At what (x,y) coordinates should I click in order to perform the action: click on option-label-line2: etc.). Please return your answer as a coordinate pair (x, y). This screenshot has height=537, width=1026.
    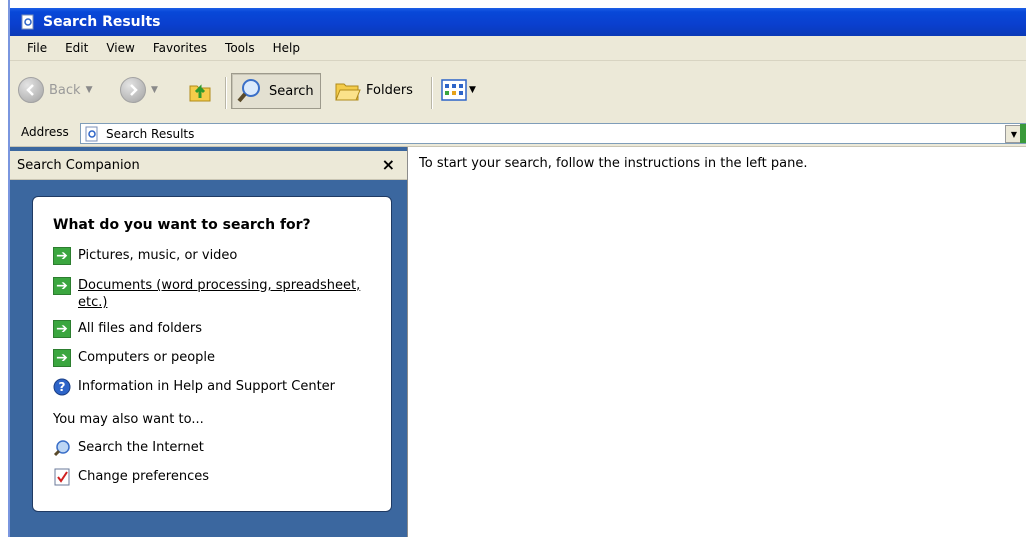
    Looking at the image, I should click on (93, 302).